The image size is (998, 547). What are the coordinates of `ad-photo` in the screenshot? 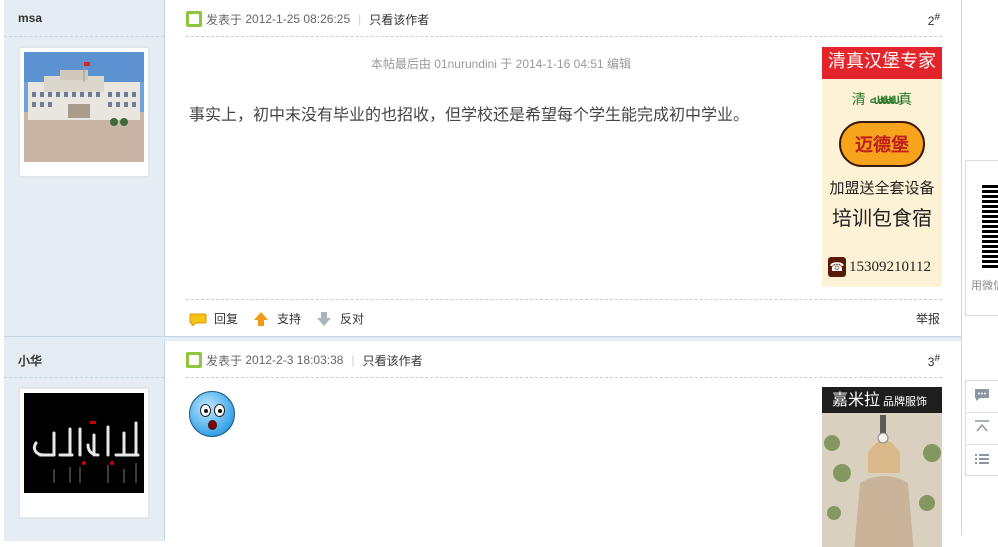 It's located at (882, 480).